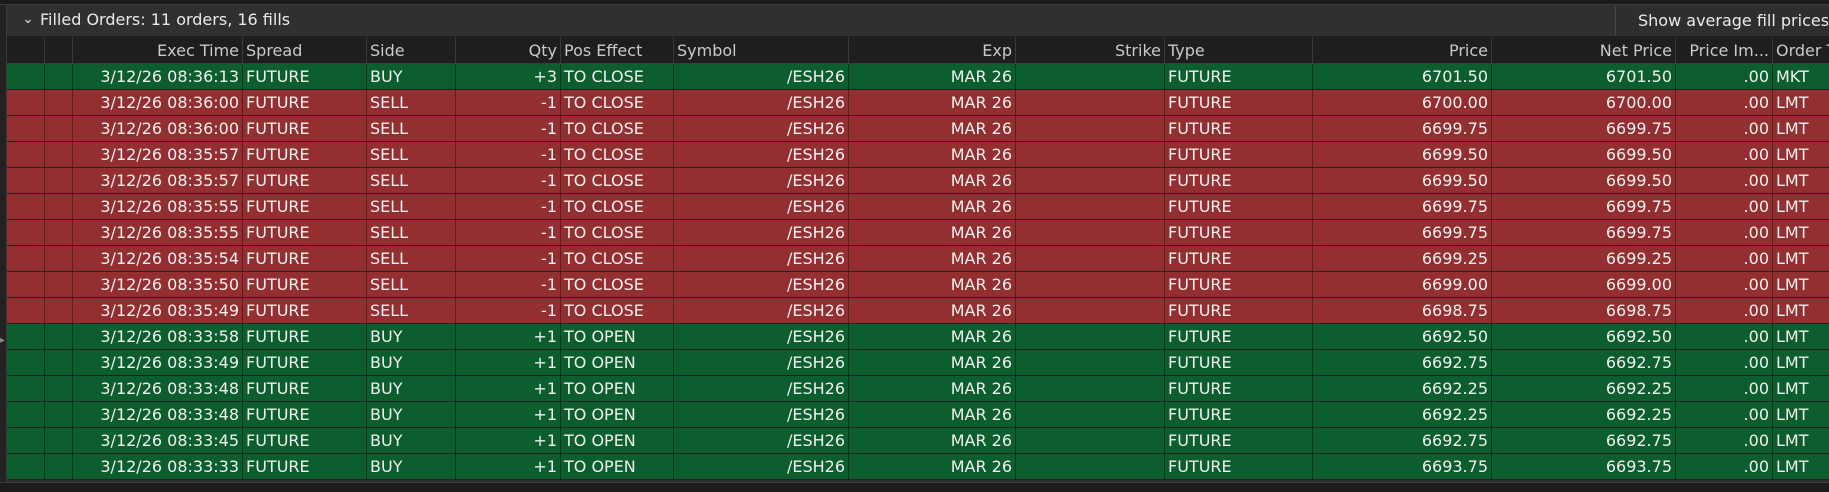  I want to click on filled-orders-title: Filled Orders: 11 orders, 16 fills, so click(165, 20).